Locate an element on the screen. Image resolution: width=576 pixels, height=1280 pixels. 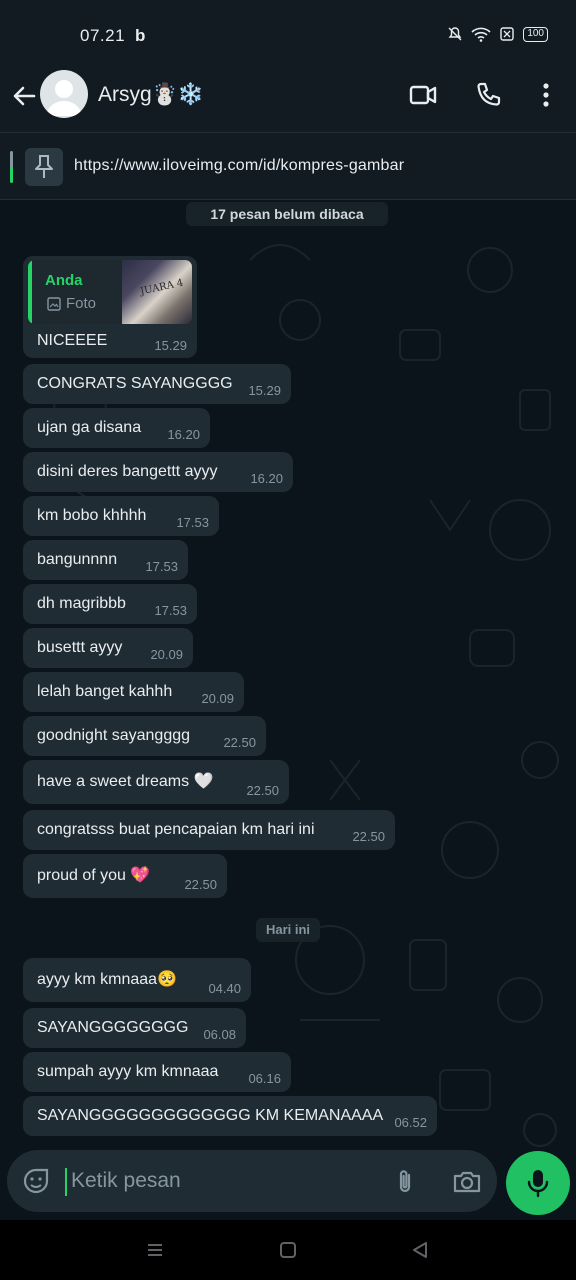
unread-banner: 17 pesan belum dibaca is located at coordinates (287, 214).